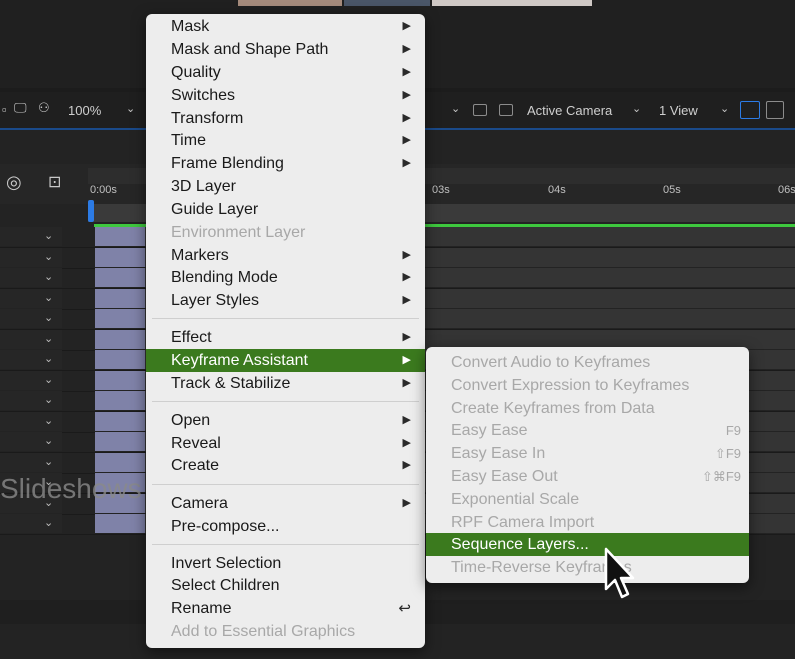  Describe the element at coordinates (285, 118) in the screenshot. I see `menu-item-transform: Transform ▶` at that location.